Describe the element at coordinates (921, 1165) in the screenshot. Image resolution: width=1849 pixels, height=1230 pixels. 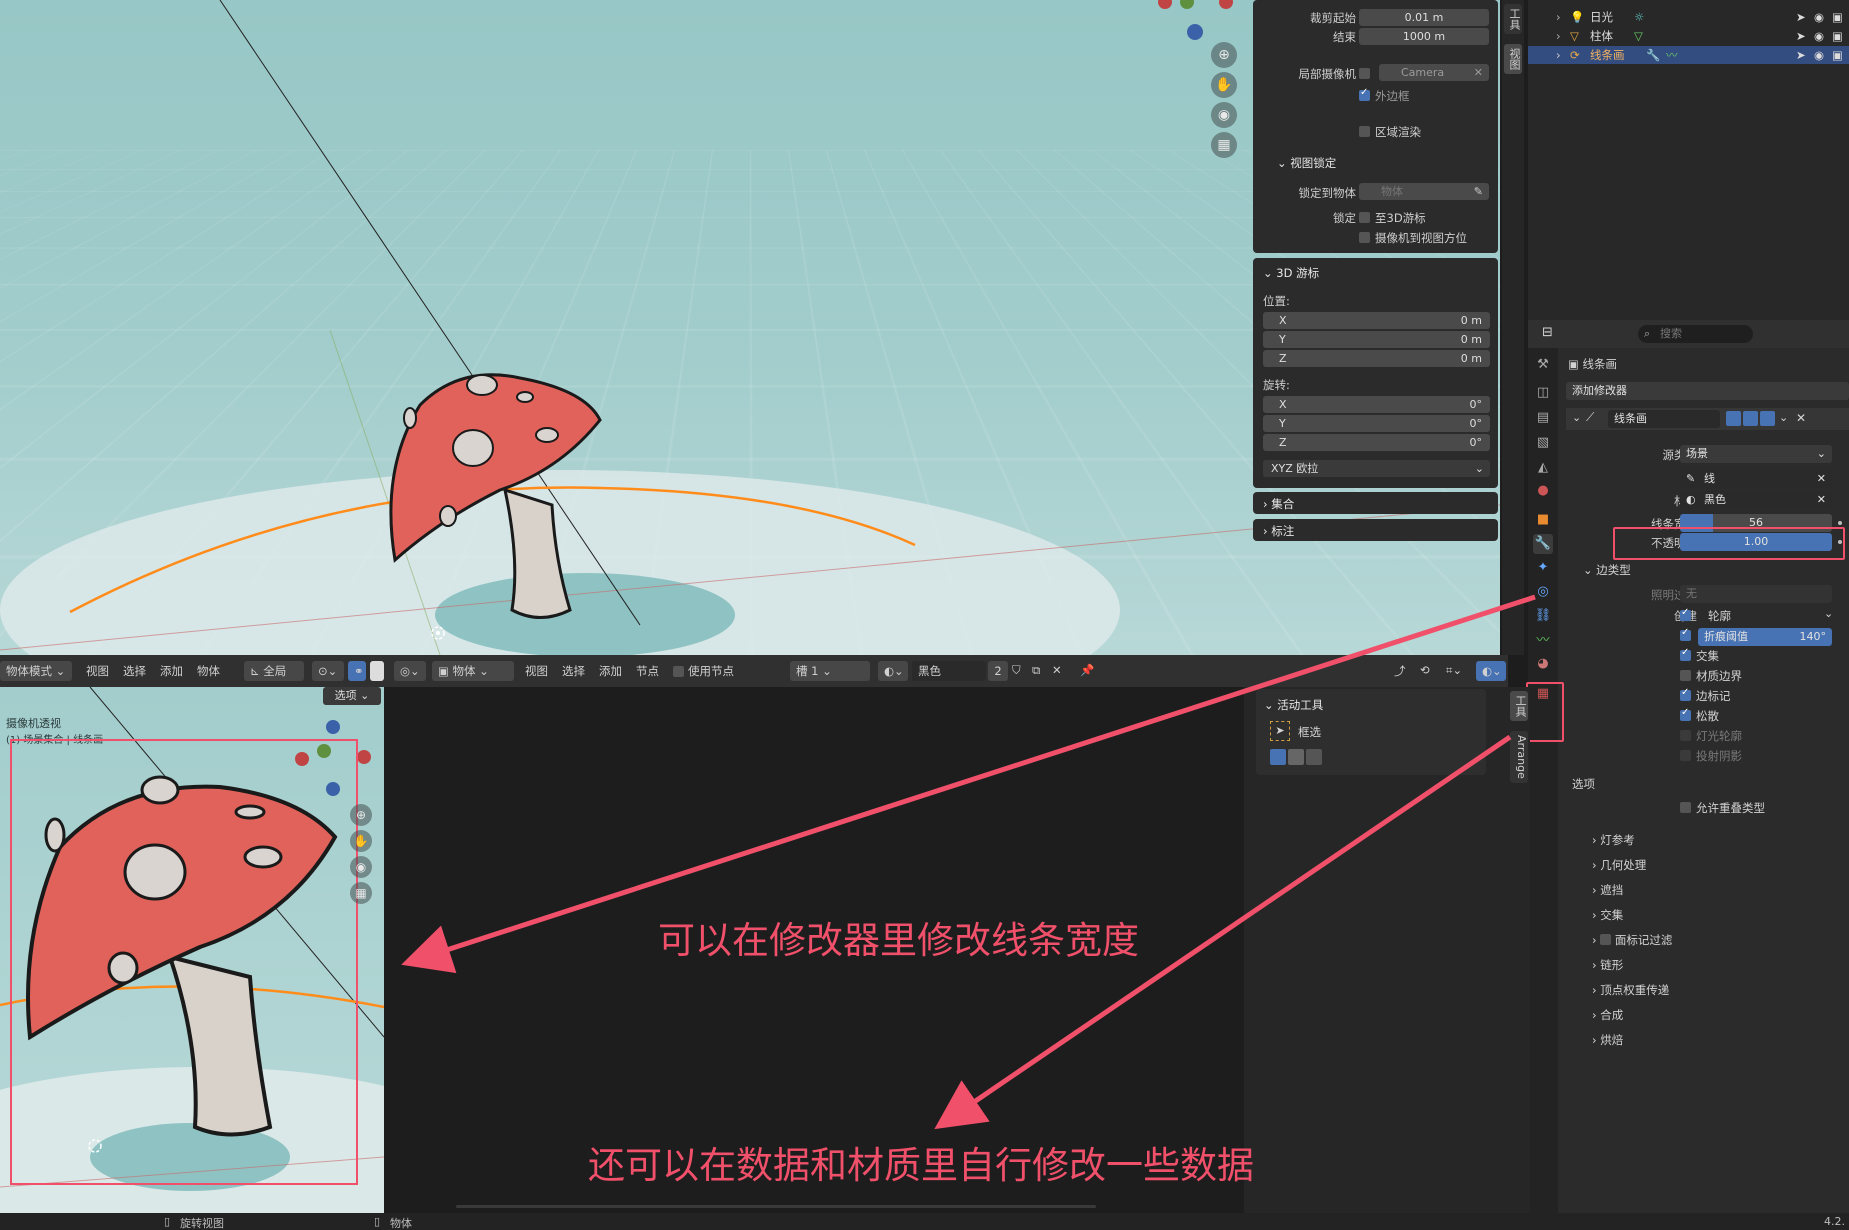
I see `annotation-text-data-material: 还可以在数据和材质里自行修改一些数据` at that location.